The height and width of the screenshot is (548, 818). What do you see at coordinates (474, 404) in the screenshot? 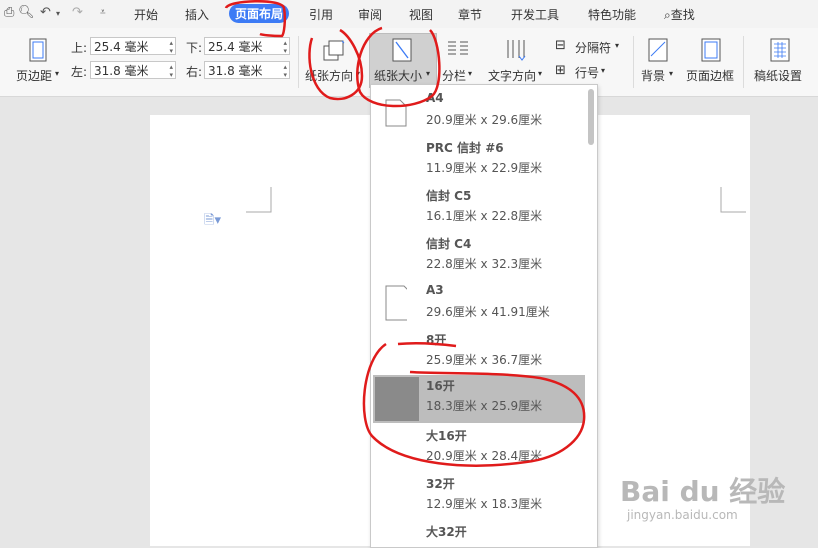
I see `annotation-circle-16k` at bounding box center [474, 404].